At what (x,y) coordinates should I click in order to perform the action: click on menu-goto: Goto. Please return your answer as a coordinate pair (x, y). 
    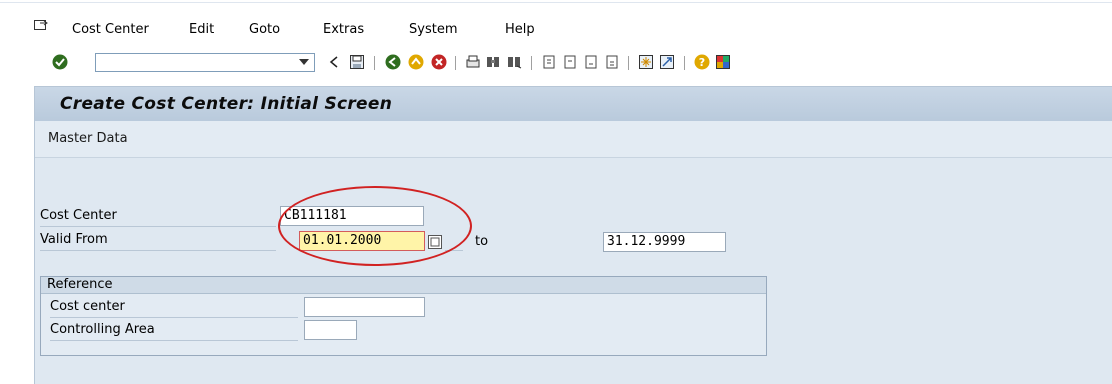
    Looking at the image, I should click on (264, 29).